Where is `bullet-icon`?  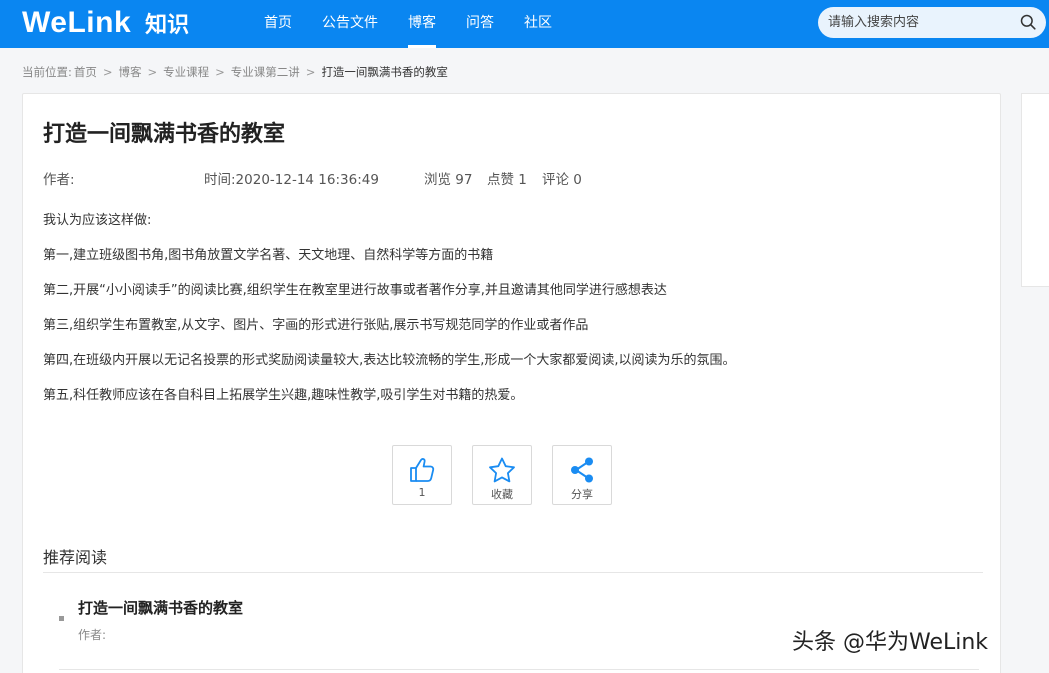 bullet-icon is located at coordinates (61, 618).